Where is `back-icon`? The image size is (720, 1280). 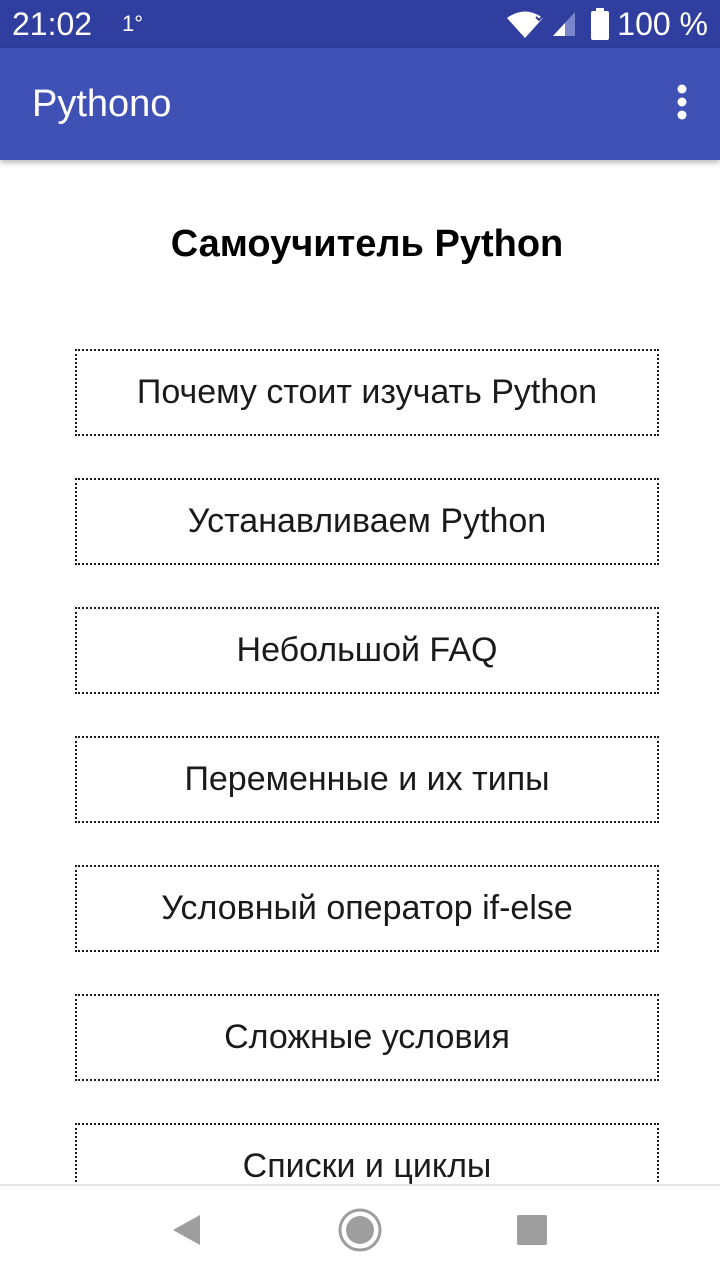
back-icon is located at coordinates (186, 1232).